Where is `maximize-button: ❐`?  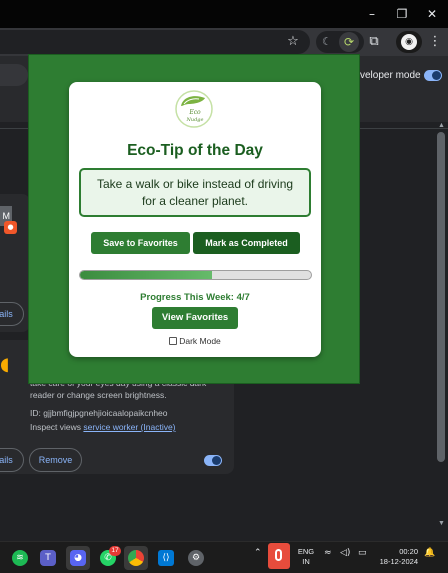
maximize-button: ❐ is located at coordinates (402, 14).